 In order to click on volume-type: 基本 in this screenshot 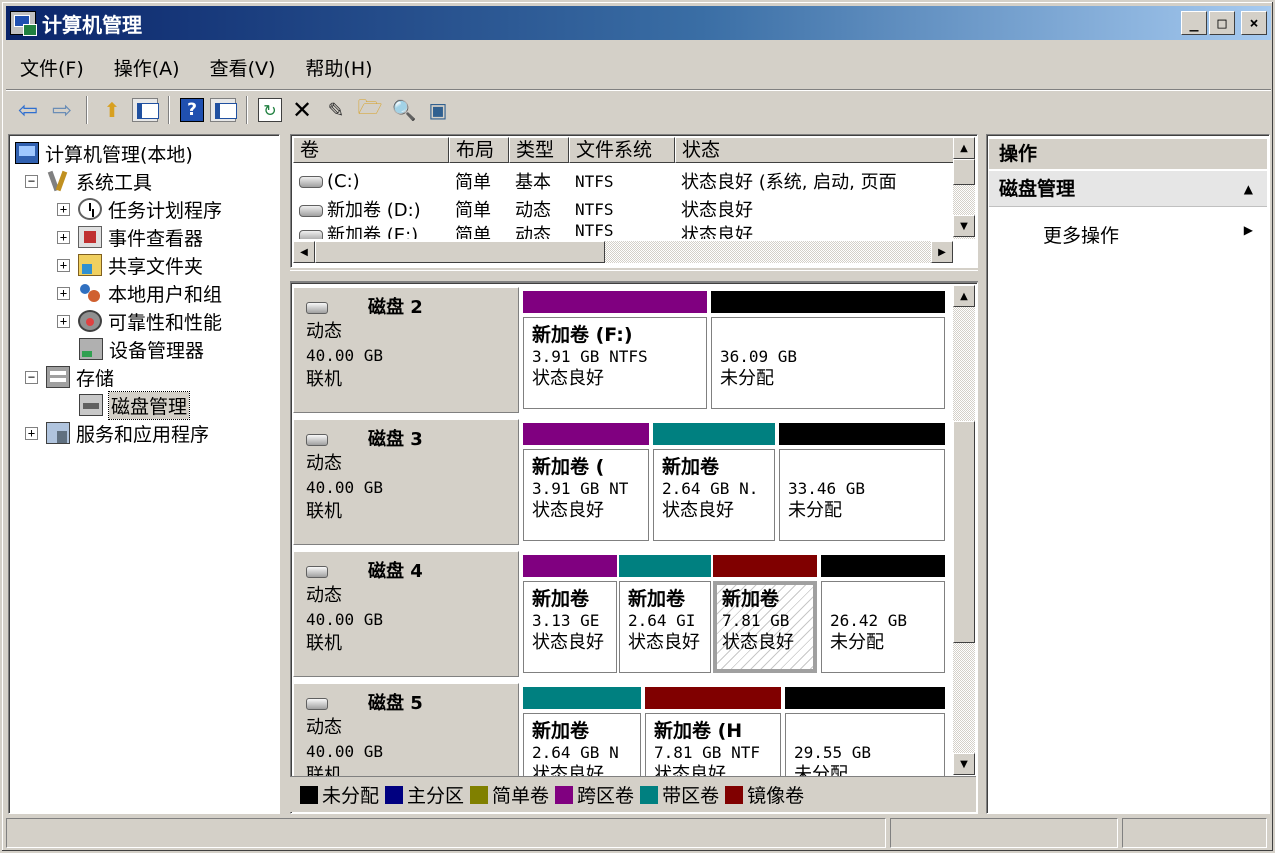, I will do `click(533, 182)`.